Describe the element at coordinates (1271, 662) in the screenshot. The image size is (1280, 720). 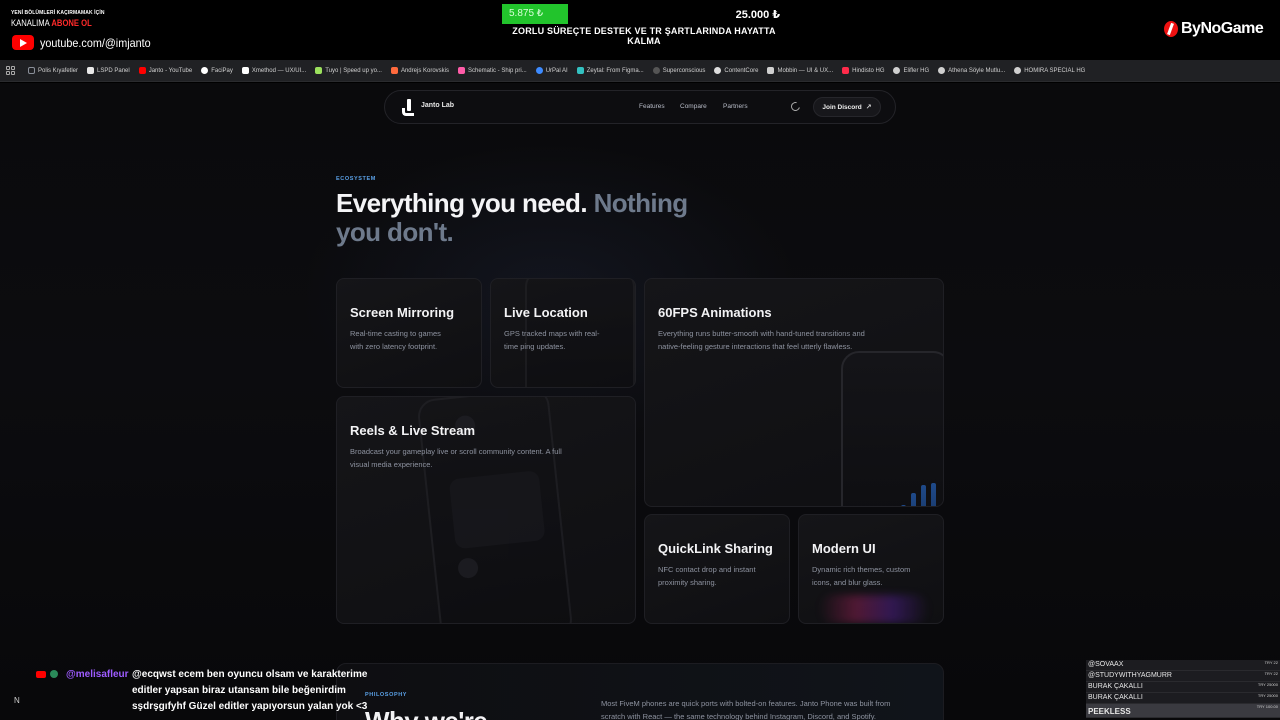
I see `donor-amount: TRY 22` at that location.